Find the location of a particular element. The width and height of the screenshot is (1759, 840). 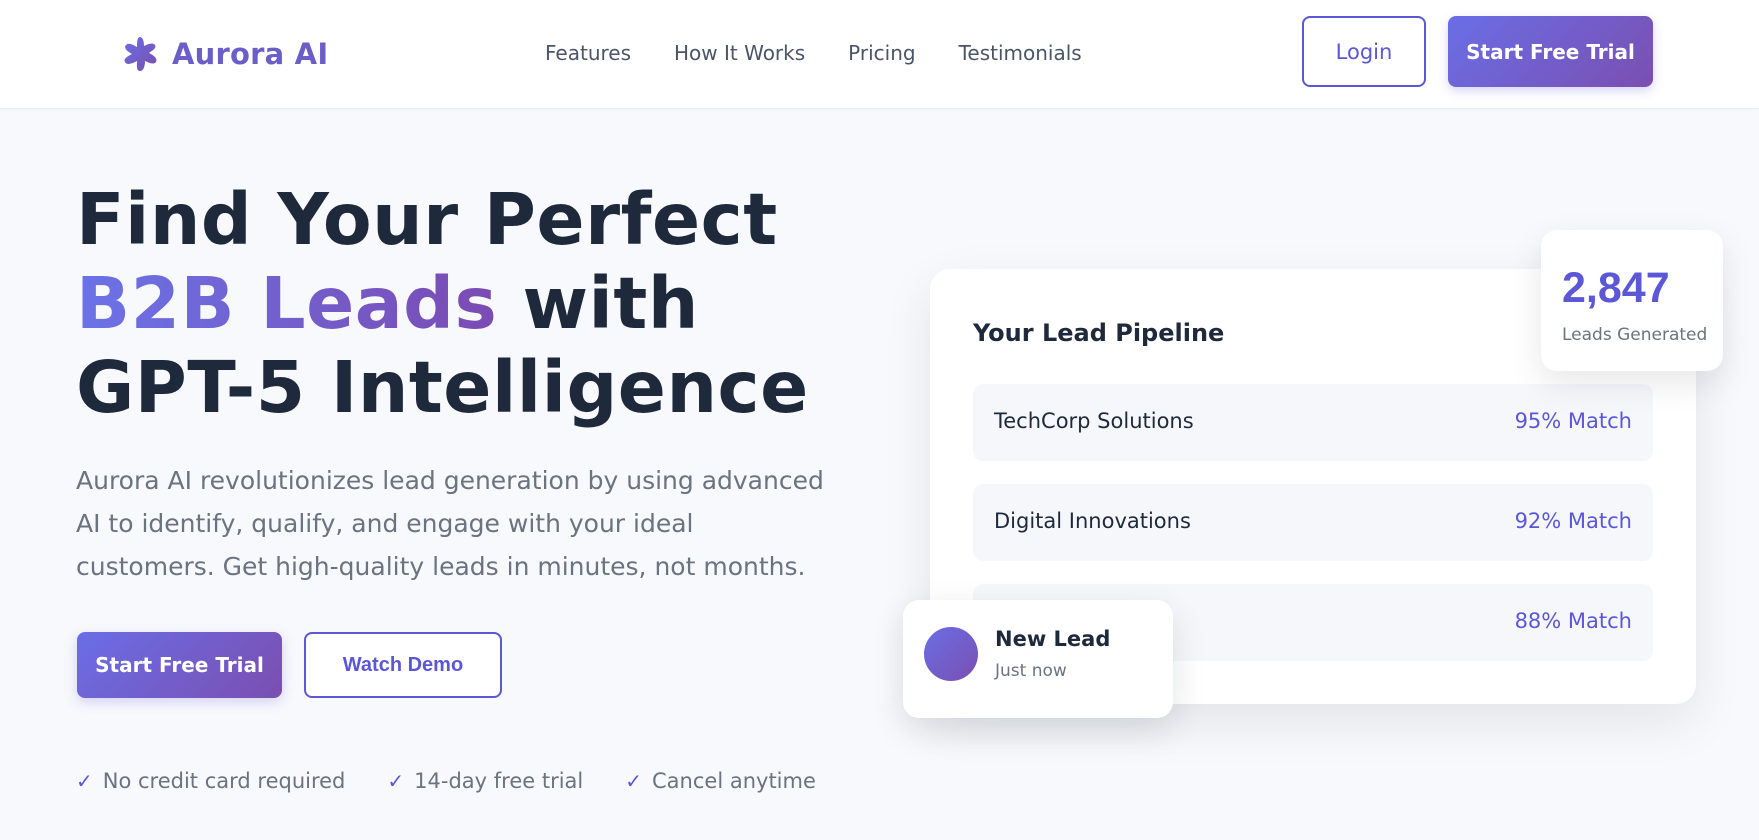

hero-start-trial-button: Start Free Trial is located at coordinates (179, 665).